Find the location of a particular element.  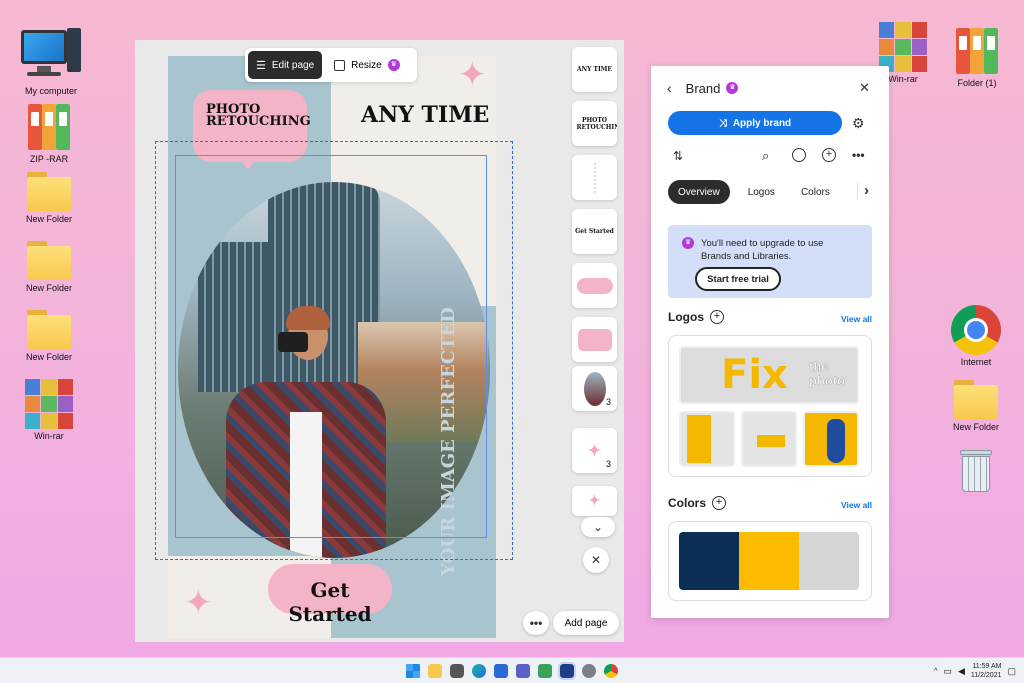

more-icon: ••• is located at coordinates (858, 155).